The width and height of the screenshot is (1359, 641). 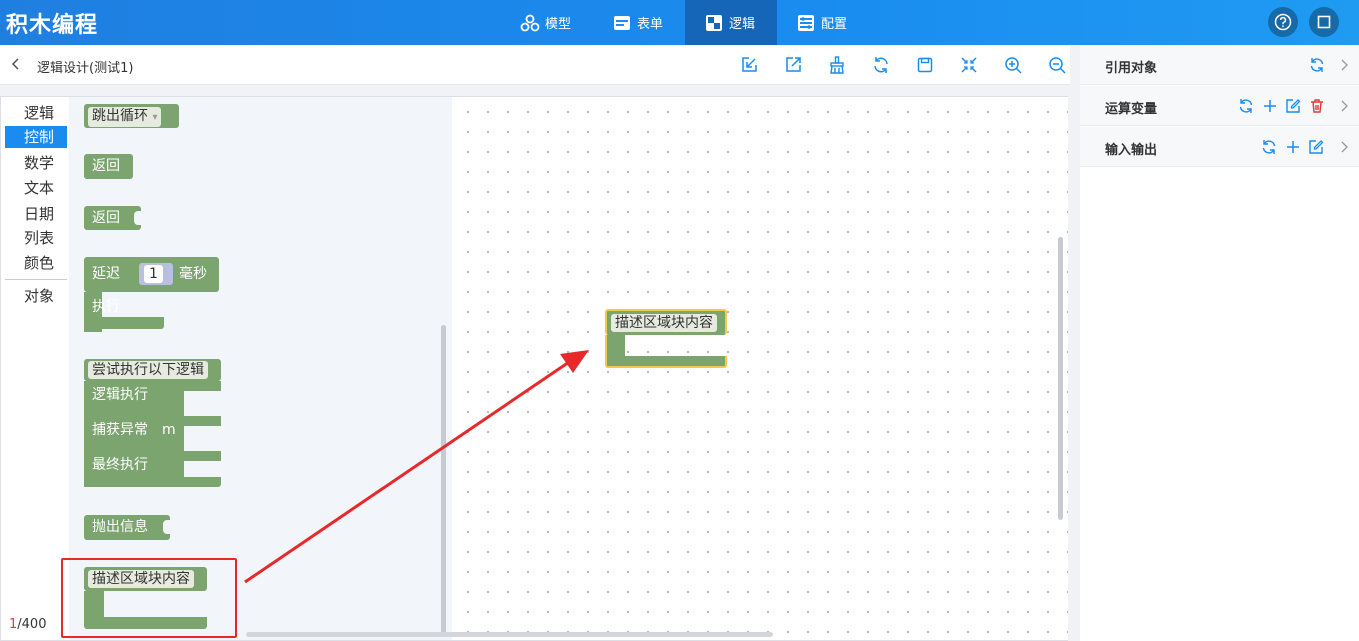 What do you see at coordinates (193, 274) in the screenshot?
I see `delay-unit: 毫秒` at bounding box center [193, 274].